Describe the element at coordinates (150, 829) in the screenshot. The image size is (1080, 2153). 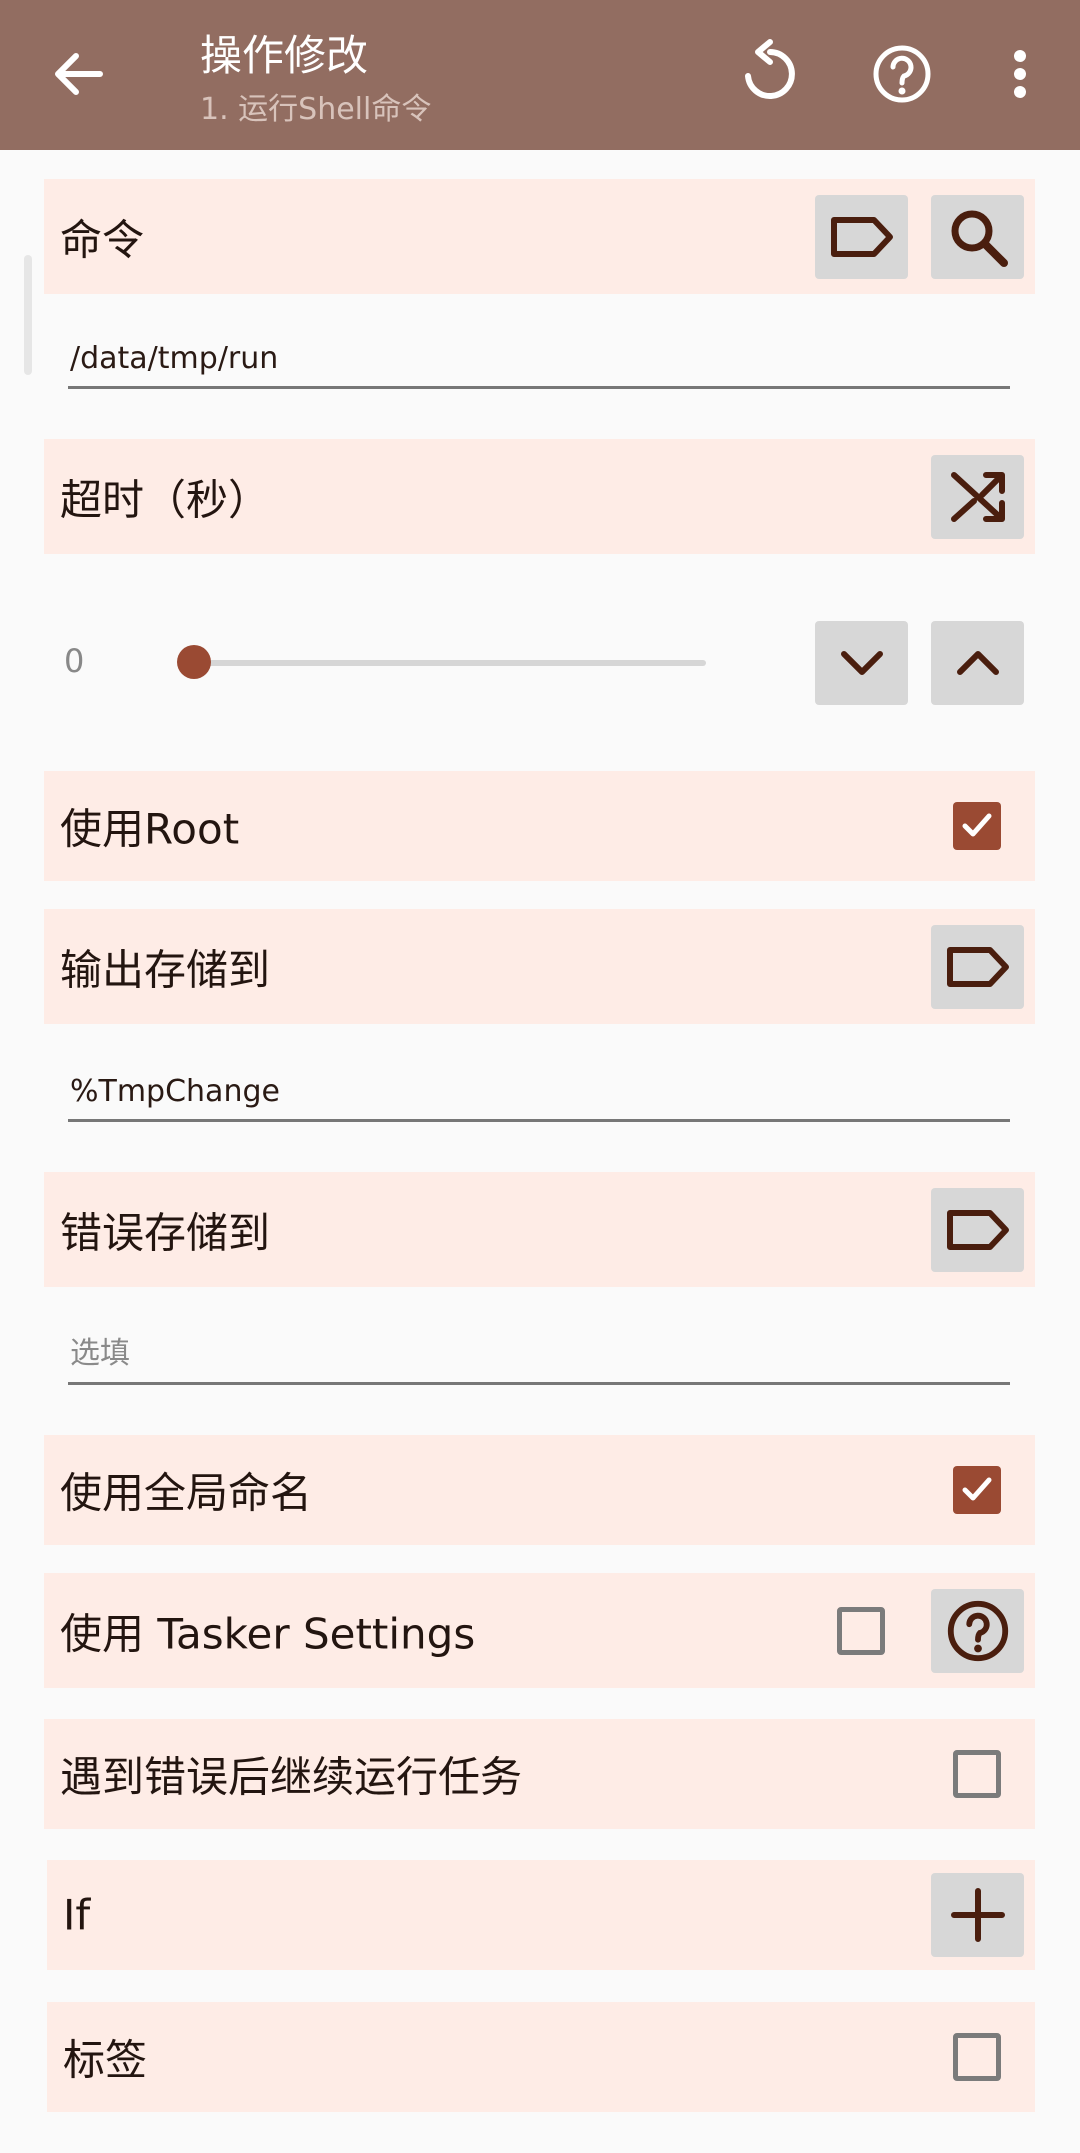
I see `use-root-label: 使用Root` at that location.